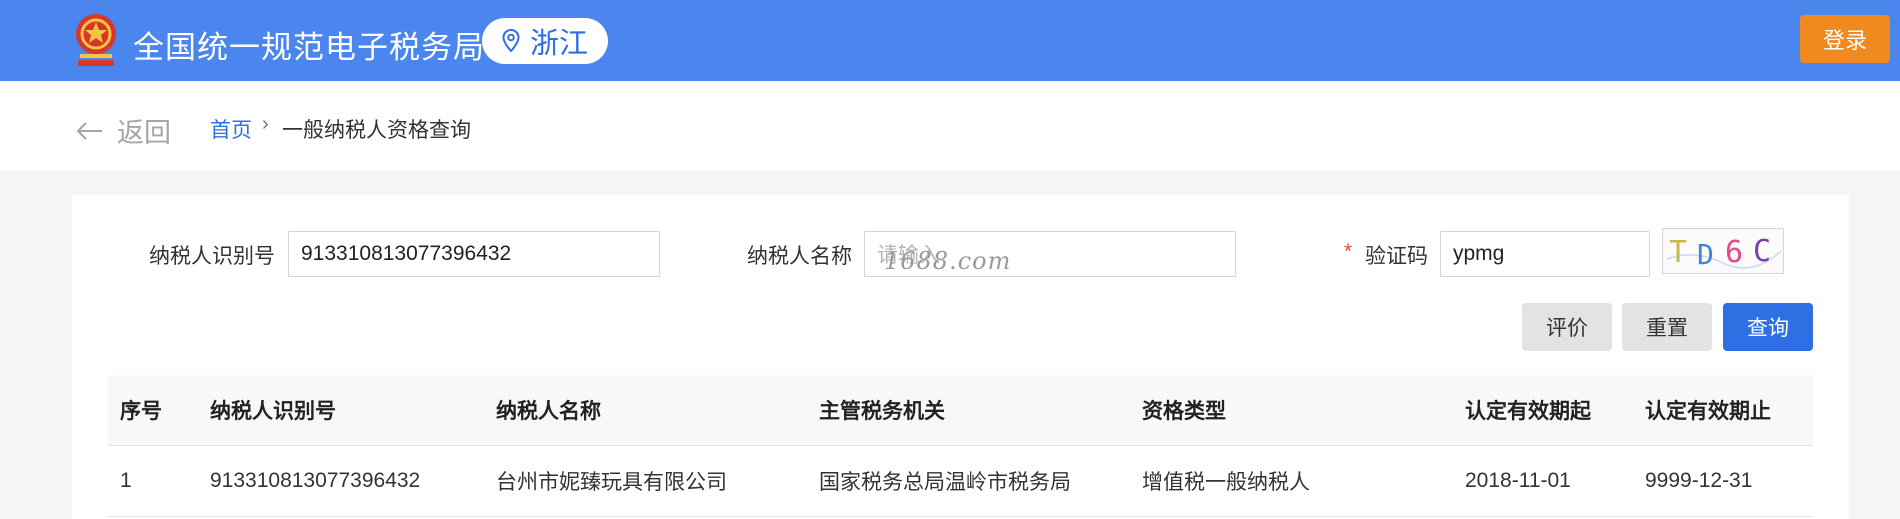 This screenshot has height=519, width=1900. What do you see at coordinates (1845, 39) in the screenshot?
I see `login-button: 登录` at bounding box center [1845, 39].